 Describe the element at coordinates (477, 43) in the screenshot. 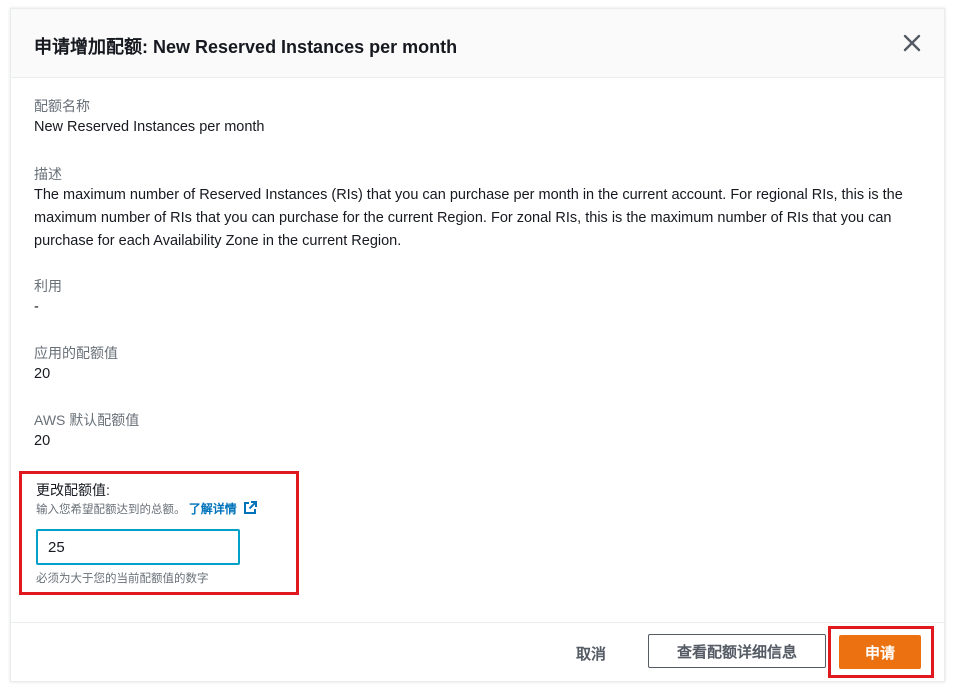

I see `modal-header: 申请增加配额: New Reserved Instances per month` at that location.